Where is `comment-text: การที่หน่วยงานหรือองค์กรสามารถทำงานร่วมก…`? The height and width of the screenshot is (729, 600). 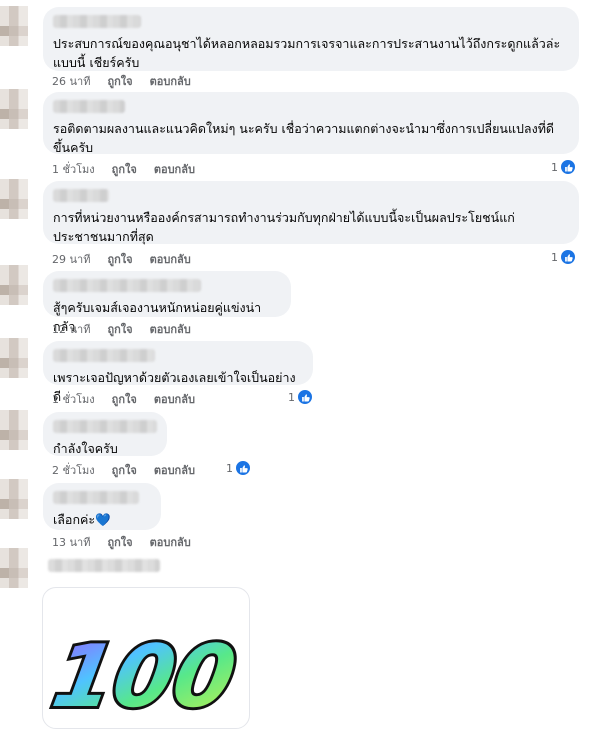
comment-text: การที่หน่วยงานหรือองค์กรสามารถทำงานร่วมก… is located at coordinates (284, 227).